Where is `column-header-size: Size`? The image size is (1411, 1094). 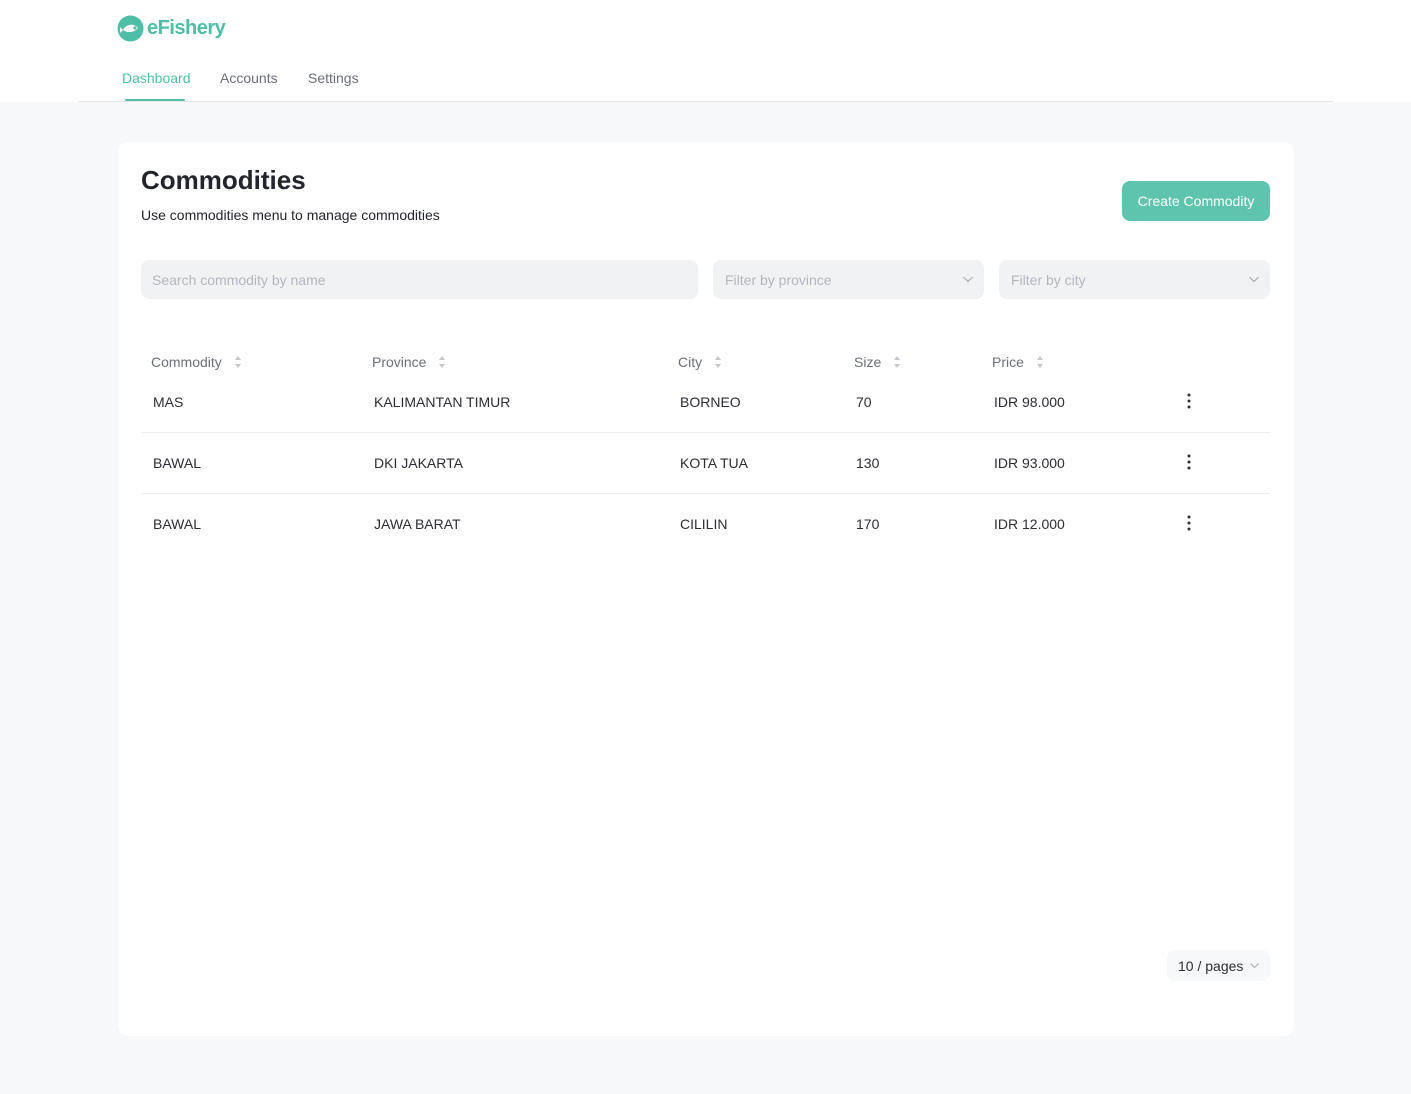 column-header-size: Size is located at coordinates (877, 362).